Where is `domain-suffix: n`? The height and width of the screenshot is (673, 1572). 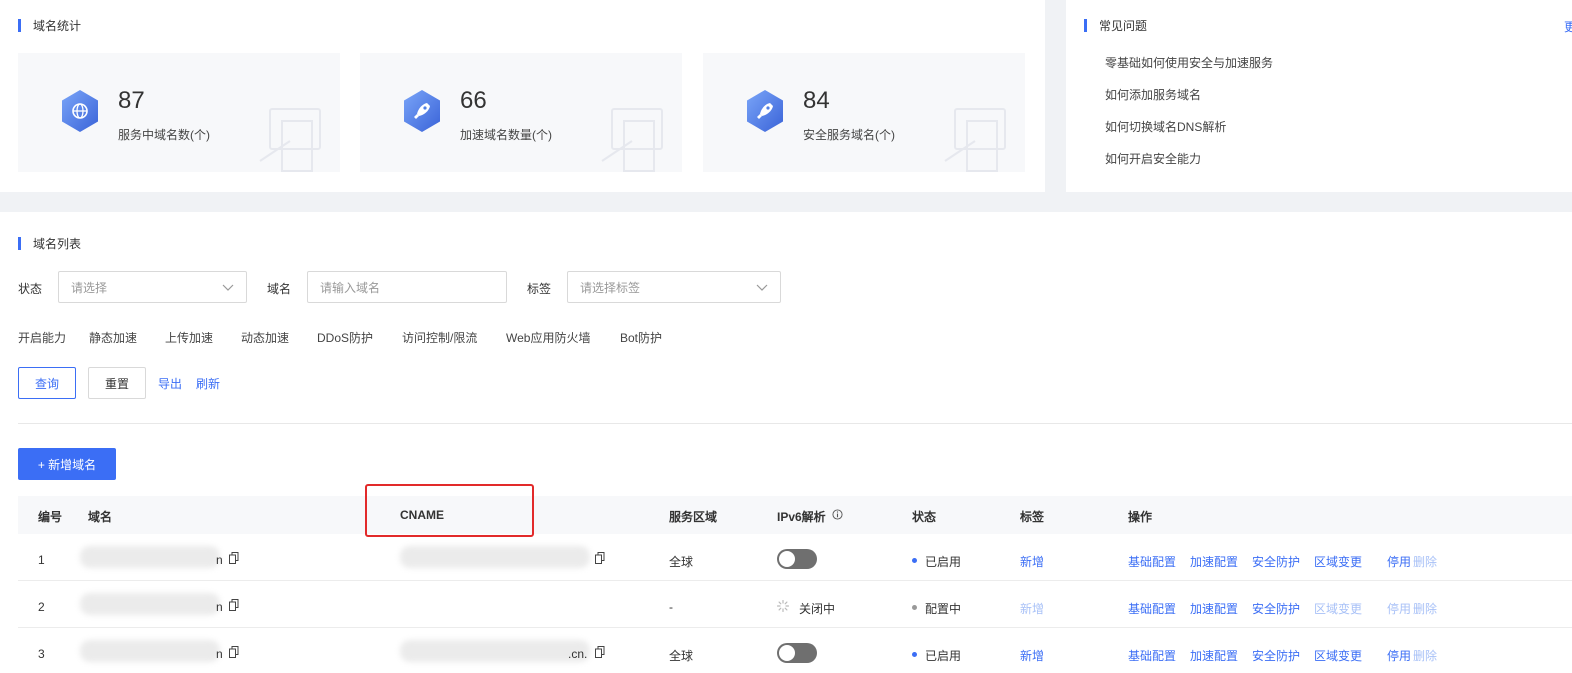 domain-suffix: n is located at coordinates (219, 654).